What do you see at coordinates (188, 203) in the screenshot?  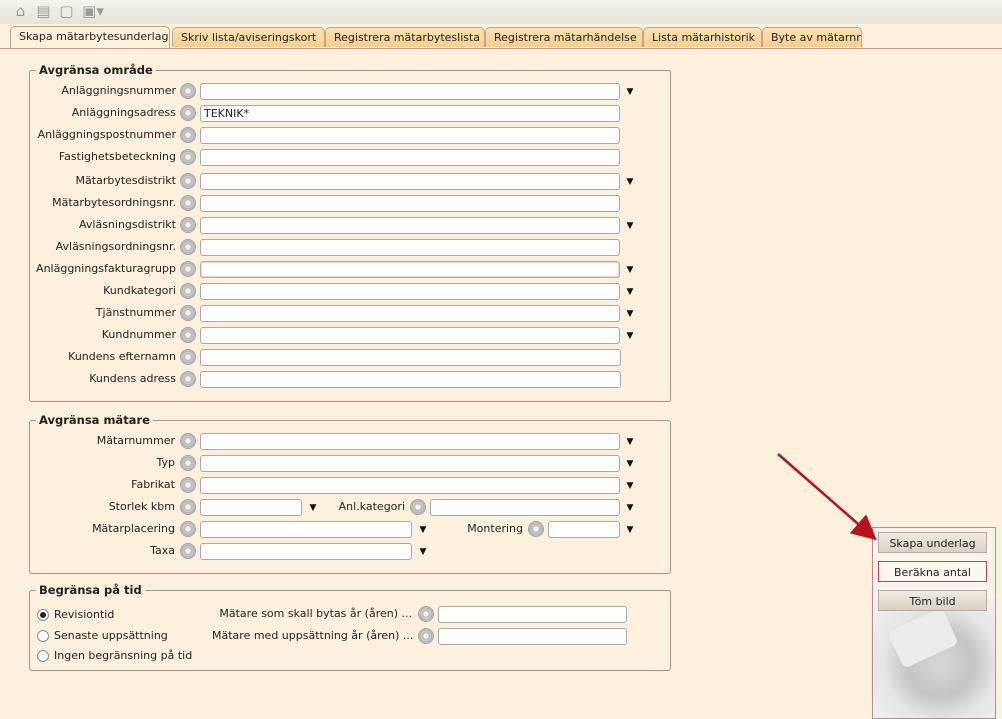 I see `area-field-5-settings-icon` at bounding box center [188, 203].